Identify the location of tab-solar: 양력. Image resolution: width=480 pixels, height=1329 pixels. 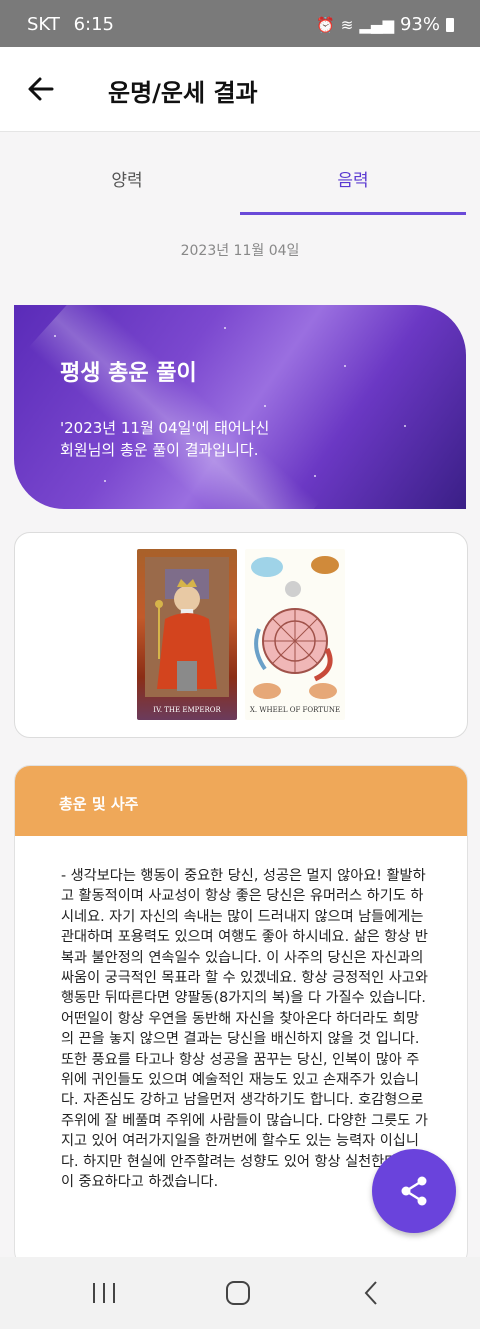
(127, 183).